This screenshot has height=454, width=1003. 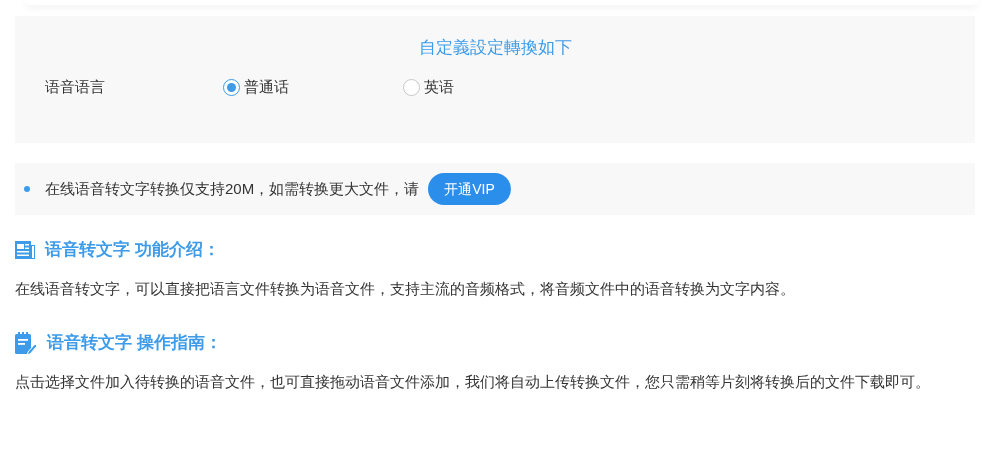 What do you see at coordinates (232, 188) in the screenshot?
I see `notice-text: 在线语音转文字转换仅支持20M，如需转换更大文件，请` at bounding box center [232, 188].